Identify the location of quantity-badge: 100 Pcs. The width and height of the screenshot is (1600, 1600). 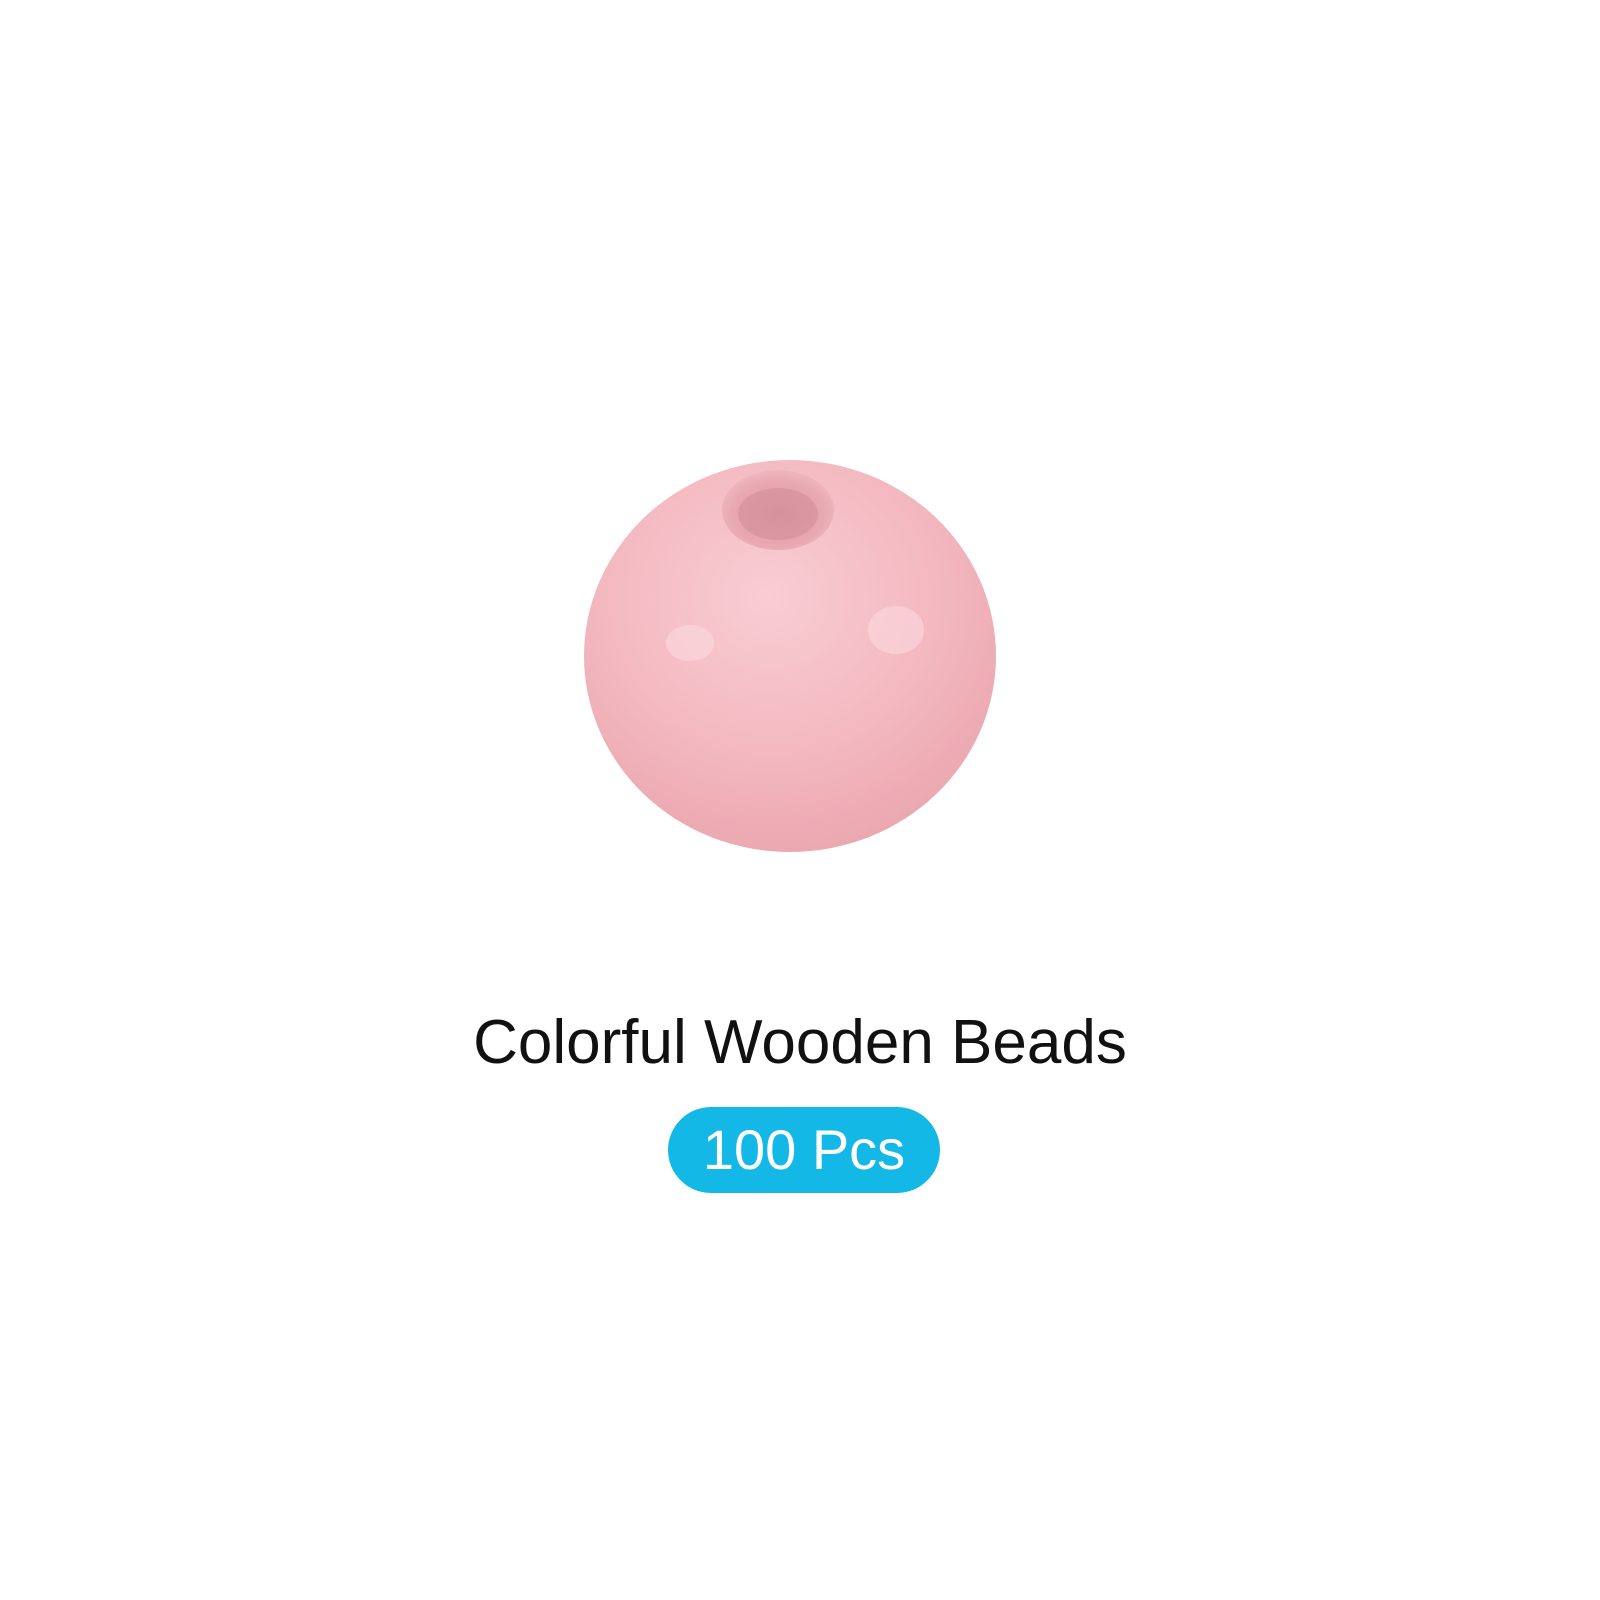
(804, 1150).